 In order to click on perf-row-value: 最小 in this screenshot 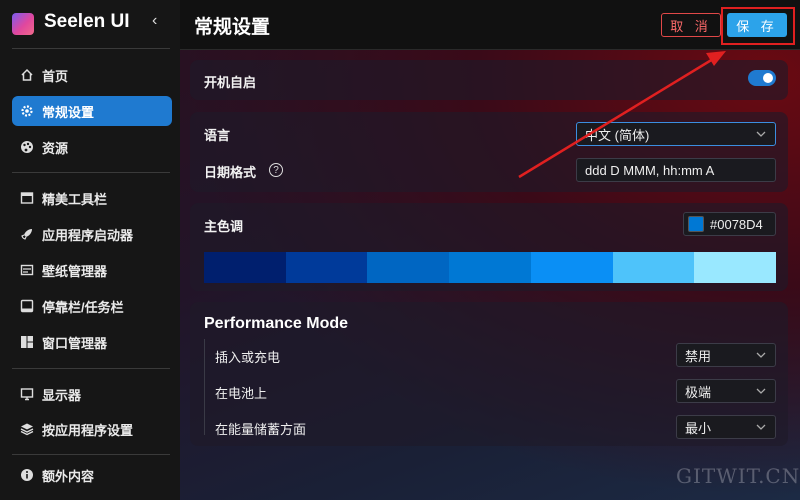, I will do `click(698, 428)`.